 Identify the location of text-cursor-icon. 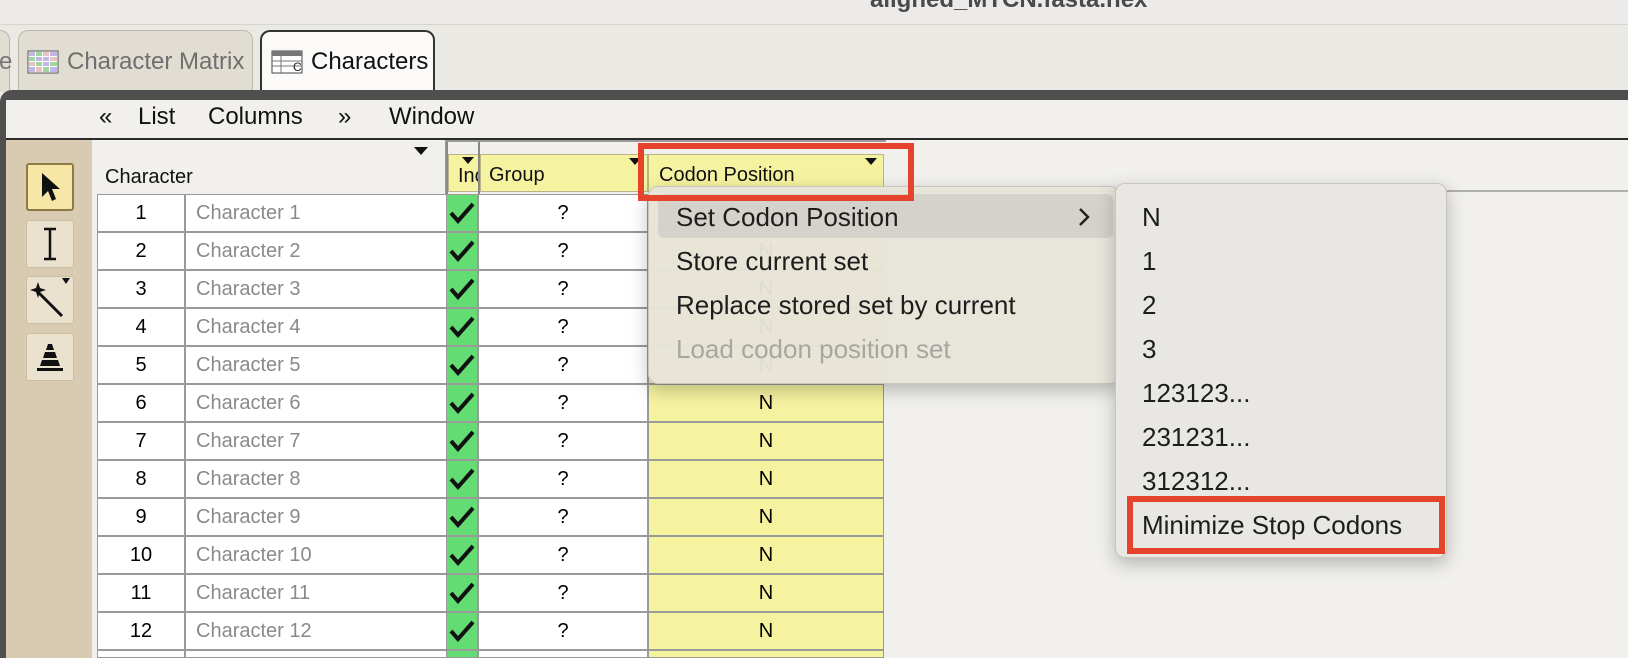
(50, 244).